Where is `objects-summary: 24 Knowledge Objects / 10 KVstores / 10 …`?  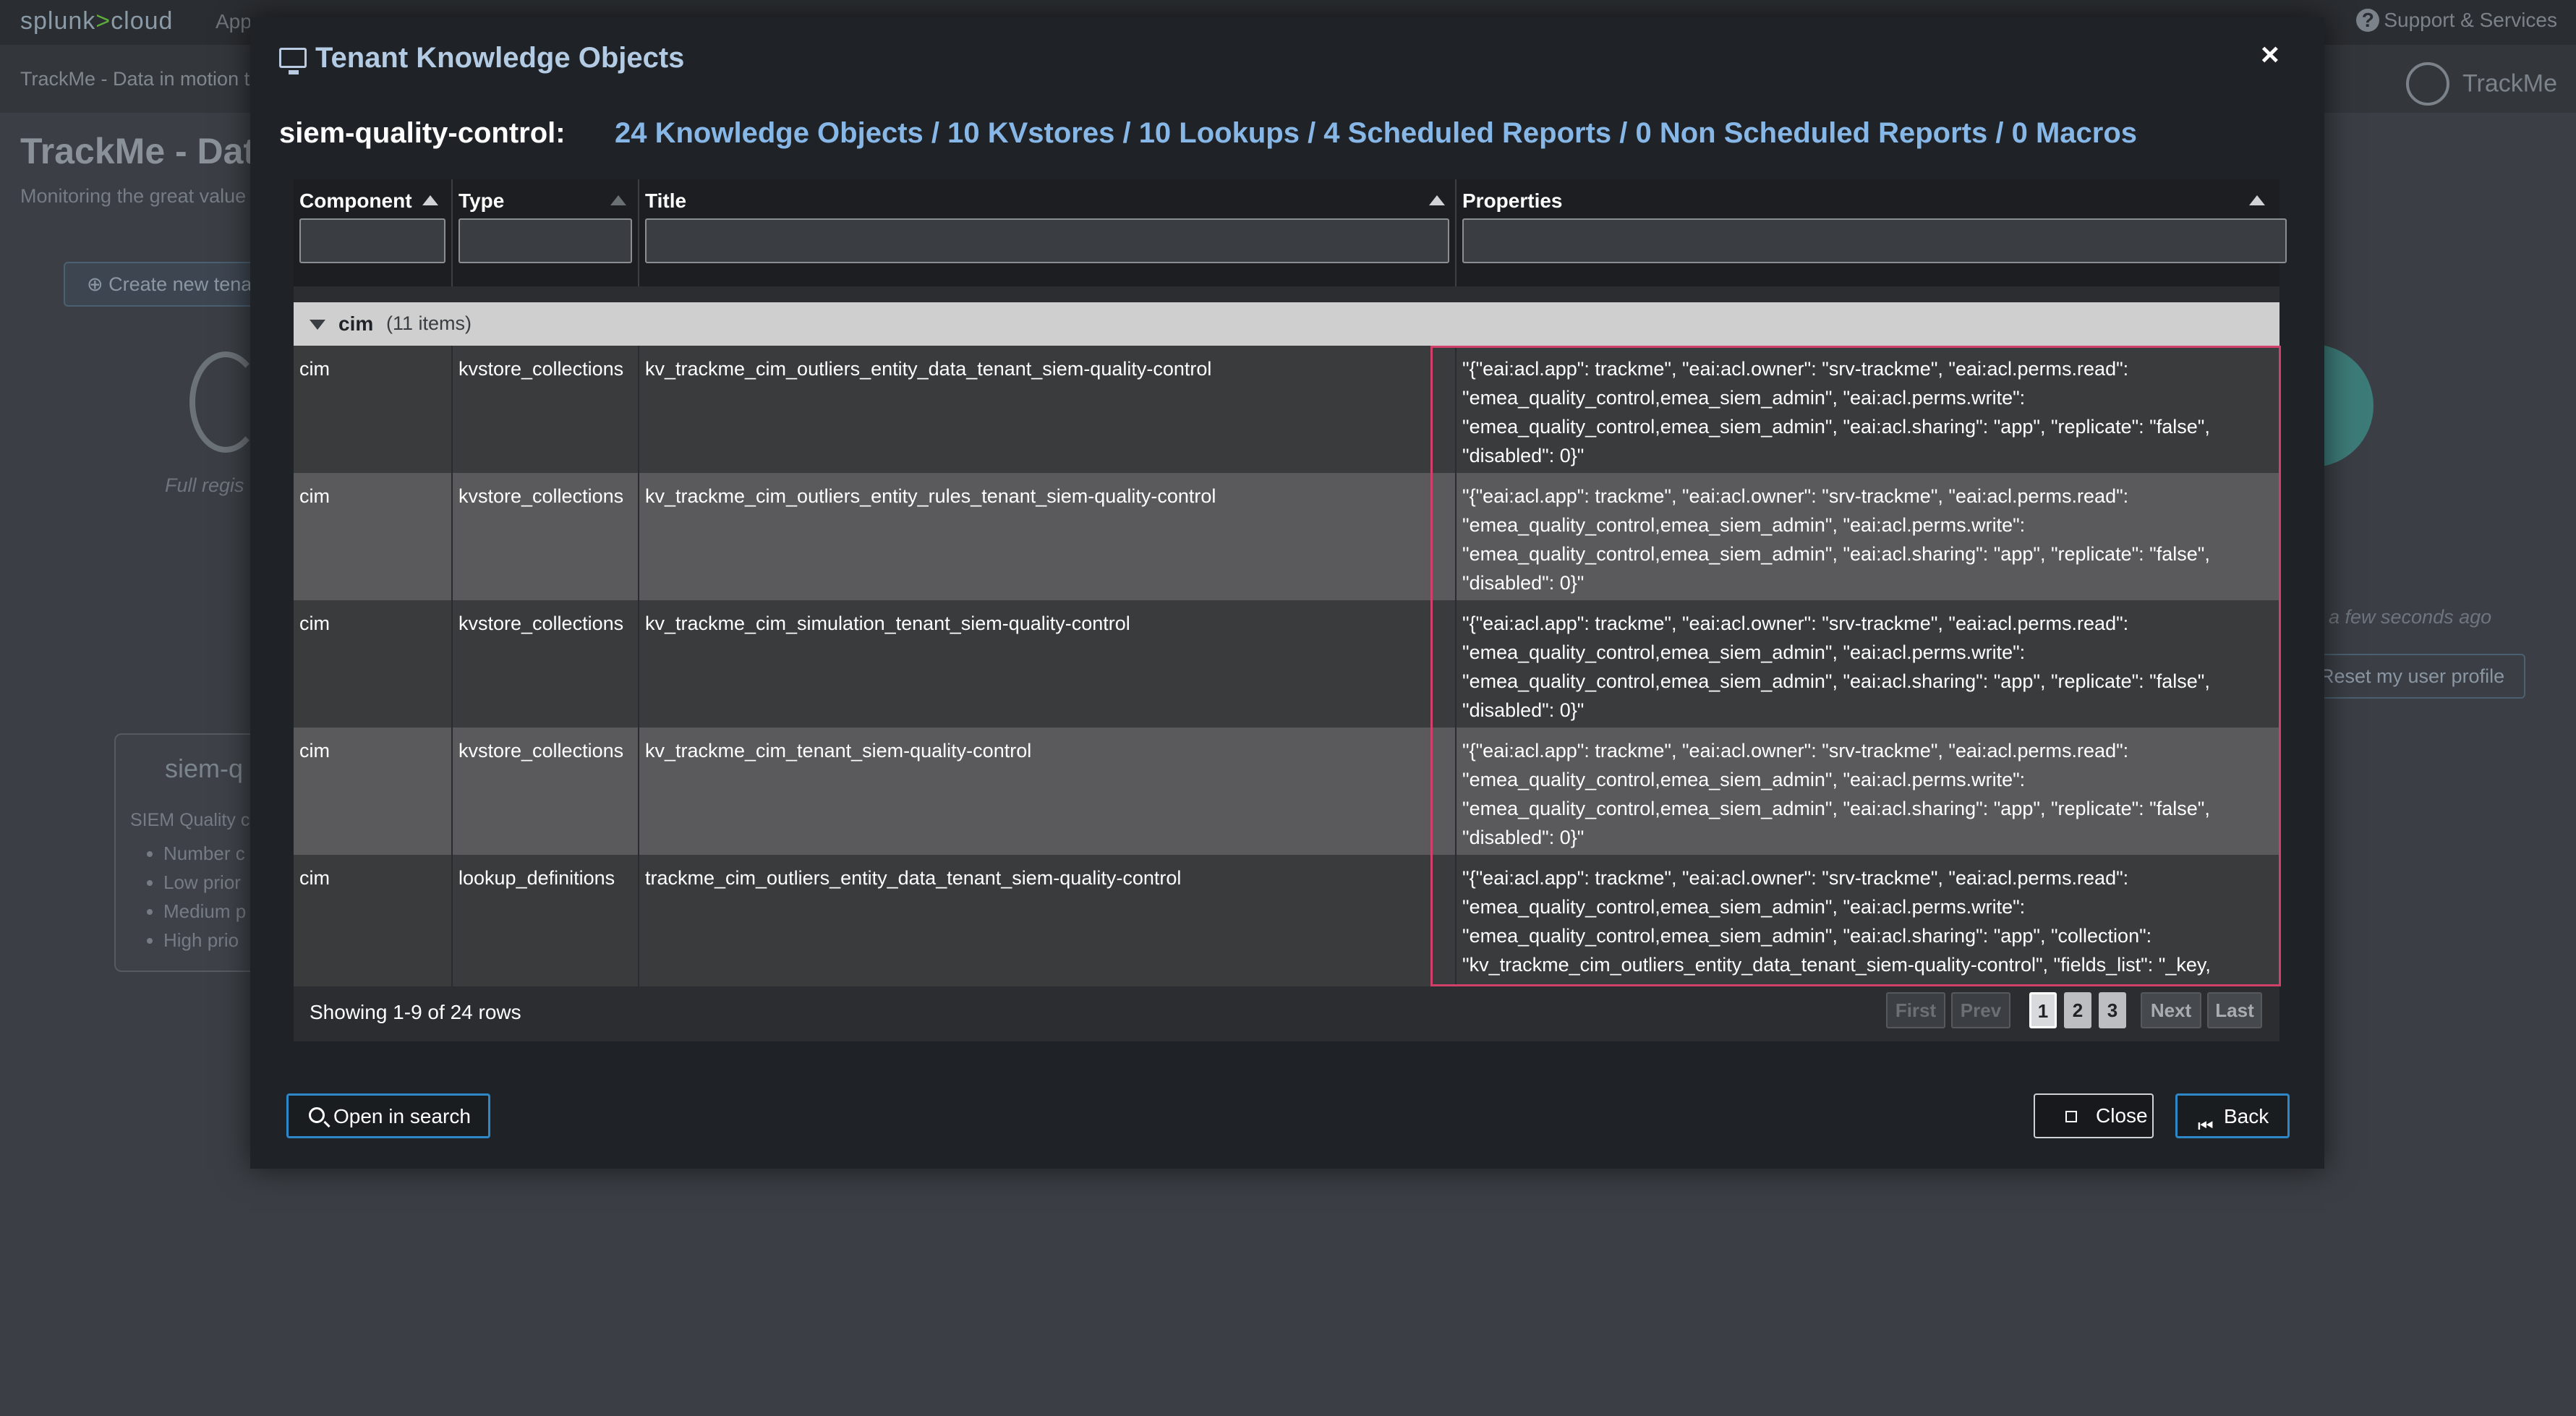 objects-summary: 24 Knowledge Objects / 10 KVstores / 10 … is located at coordinates (1376, 133).